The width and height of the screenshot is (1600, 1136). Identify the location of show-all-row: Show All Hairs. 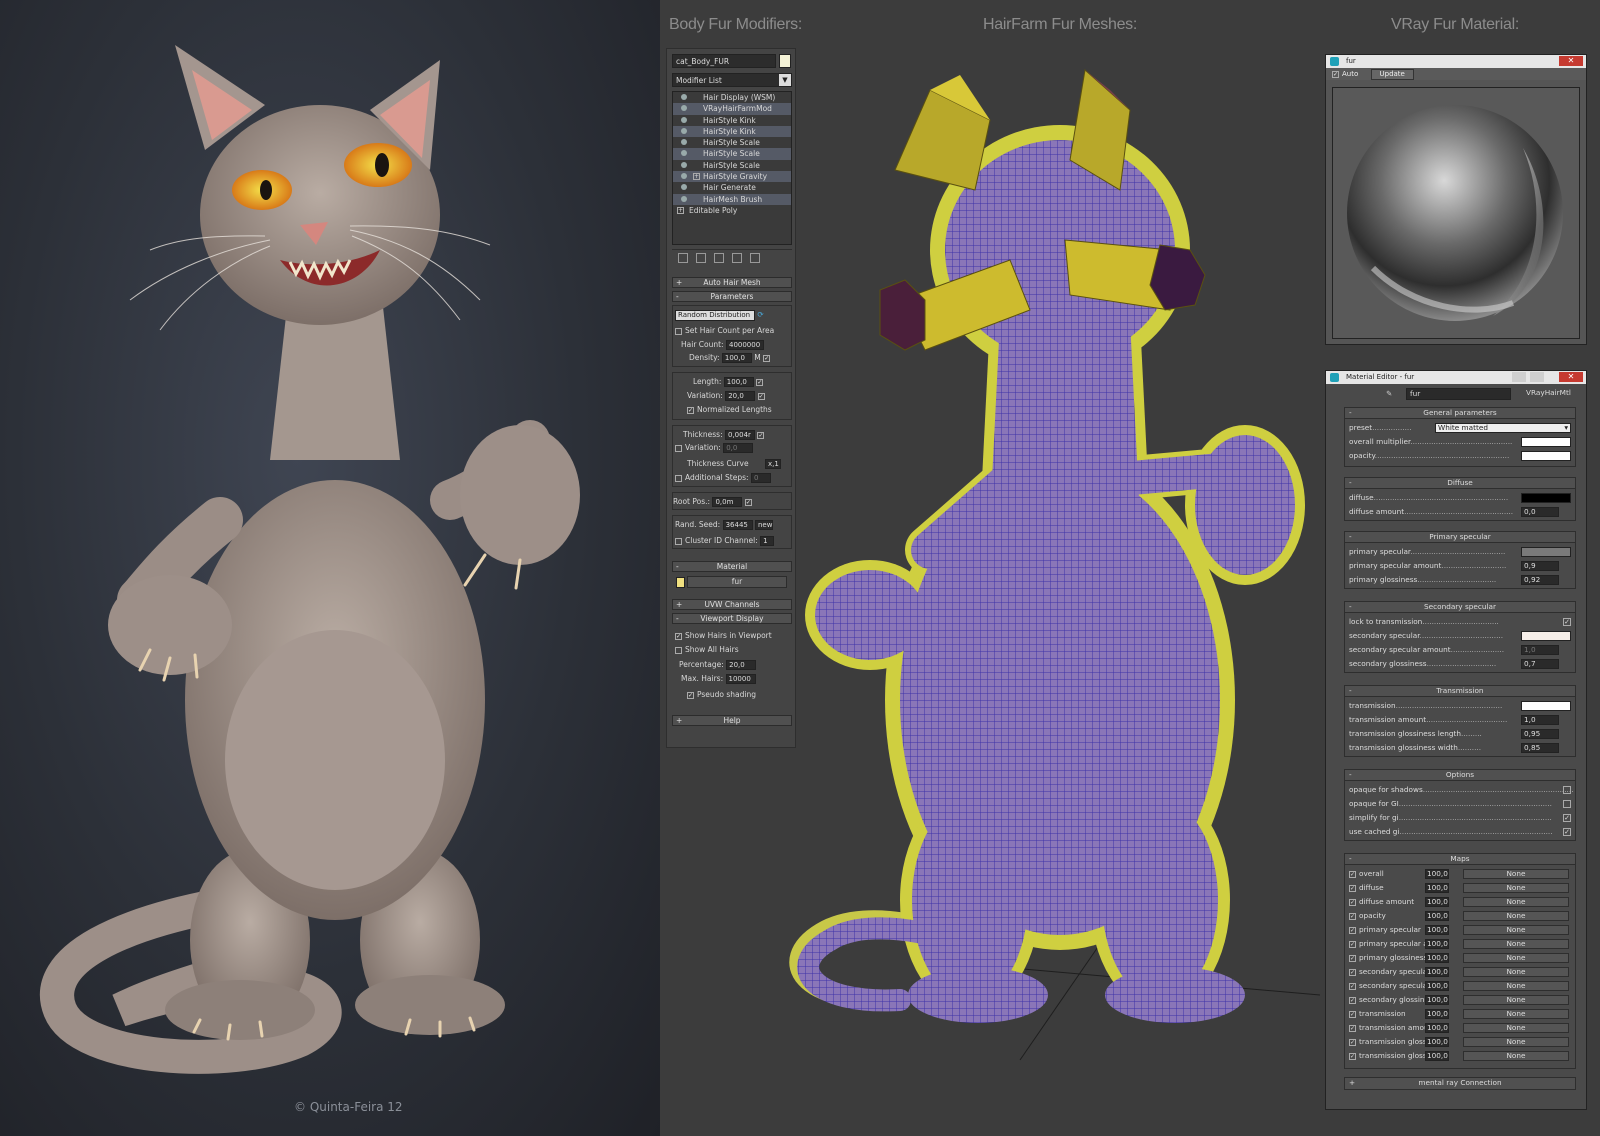
(707, 649).